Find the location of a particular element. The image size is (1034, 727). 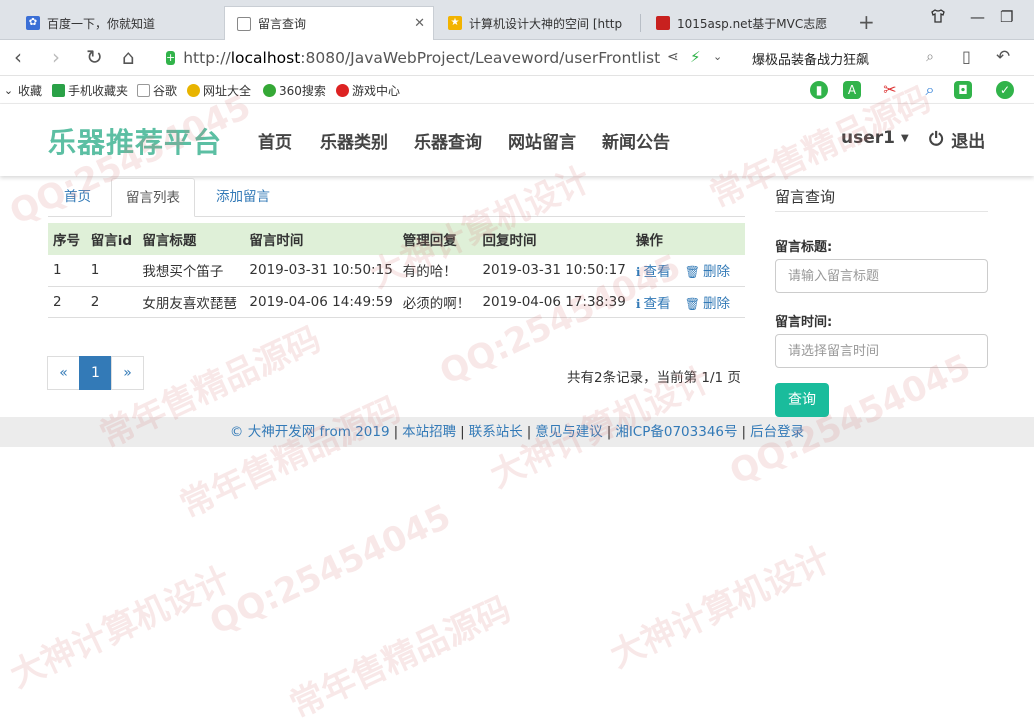

globe-icon is located at coordinates (193, 90).